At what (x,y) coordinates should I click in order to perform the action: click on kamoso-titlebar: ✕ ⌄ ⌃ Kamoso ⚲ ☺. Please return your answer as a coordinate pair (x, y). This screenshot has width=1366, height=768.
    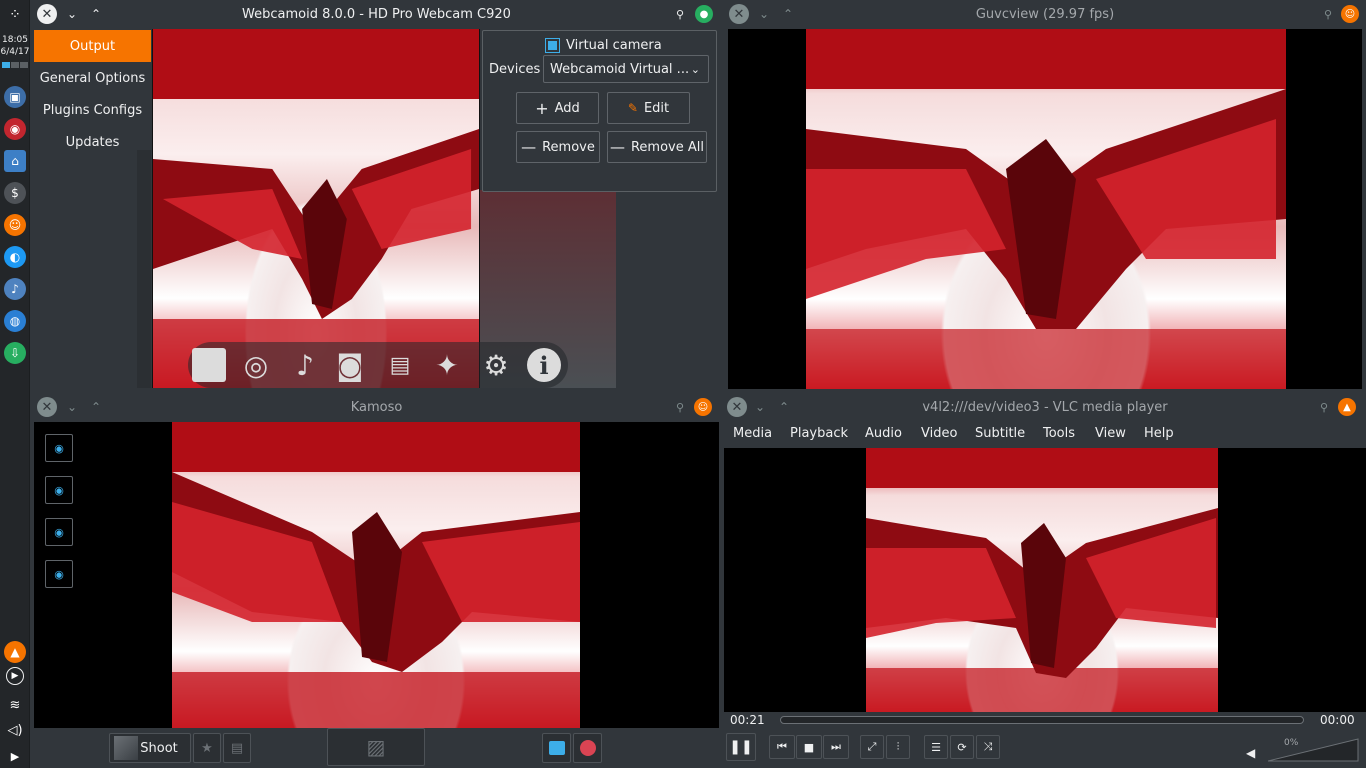
    Looking at the image, I should click on (376, 407).